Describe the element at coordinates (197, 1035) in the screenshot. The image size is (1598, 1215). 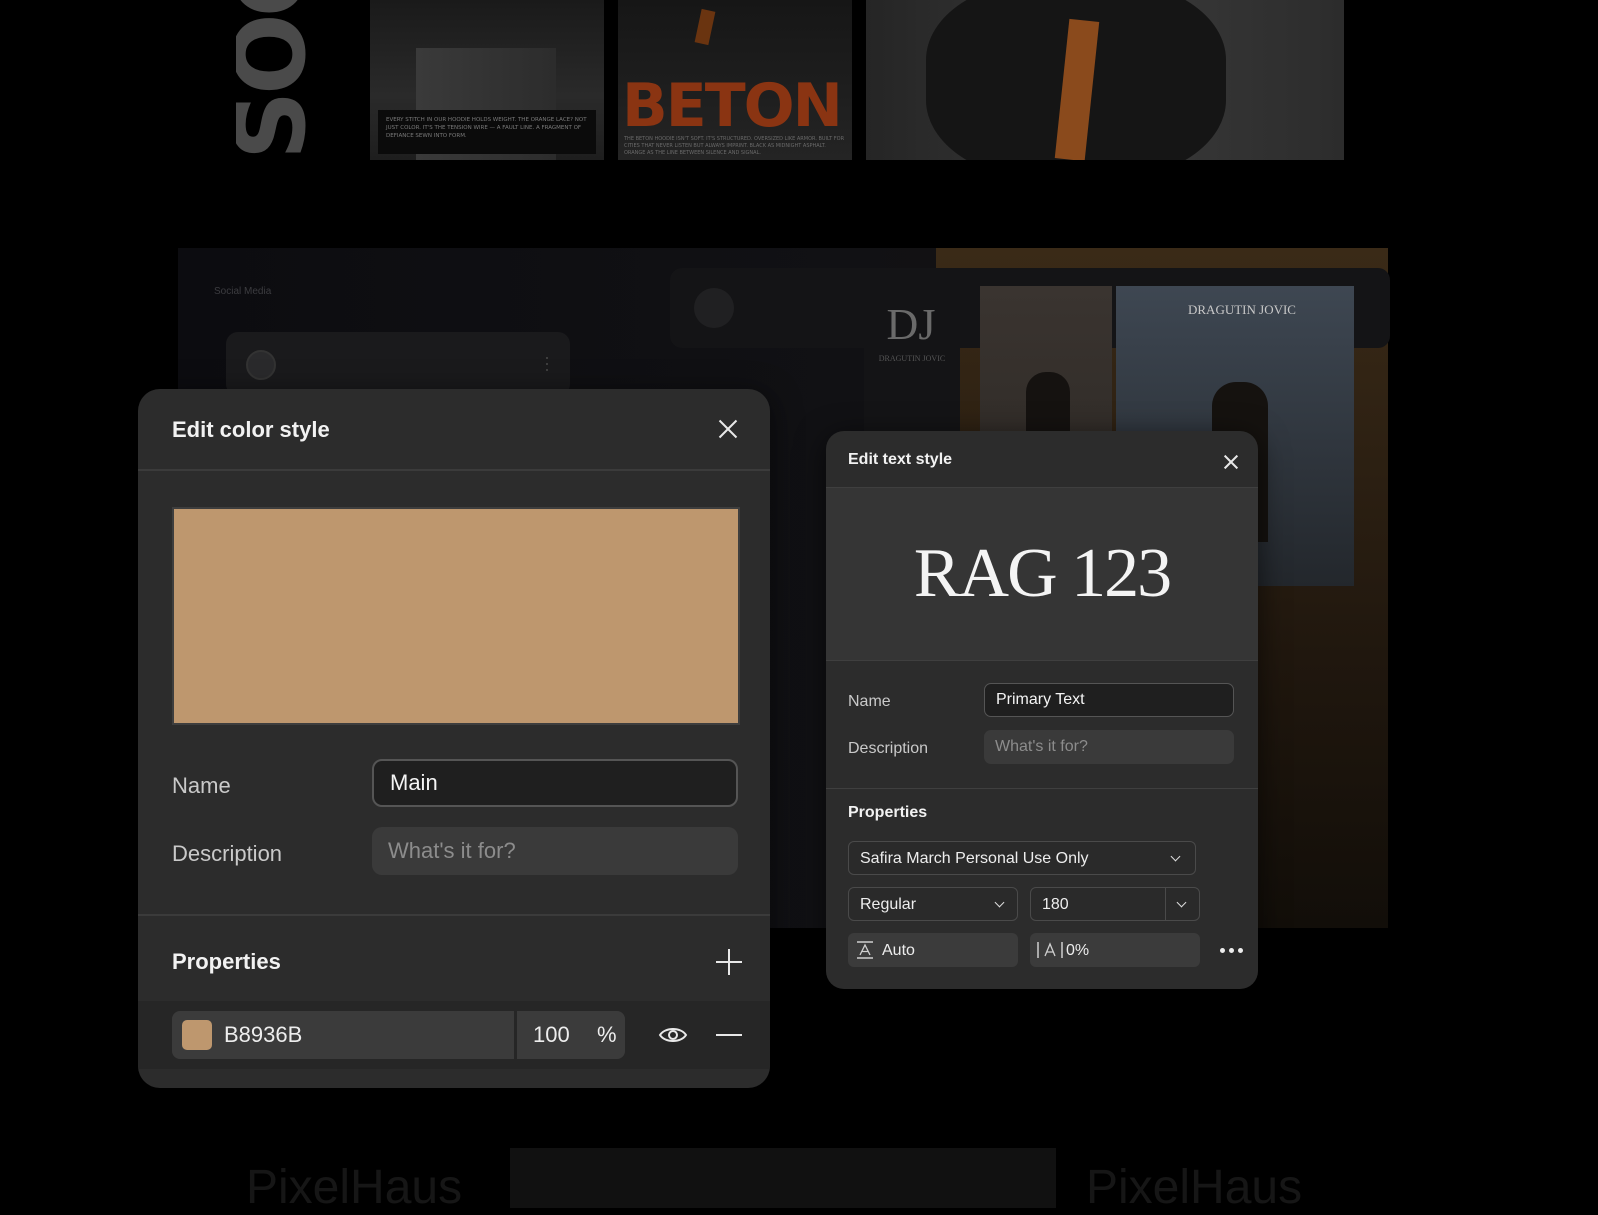
I see `fill-color-chip` at that location.